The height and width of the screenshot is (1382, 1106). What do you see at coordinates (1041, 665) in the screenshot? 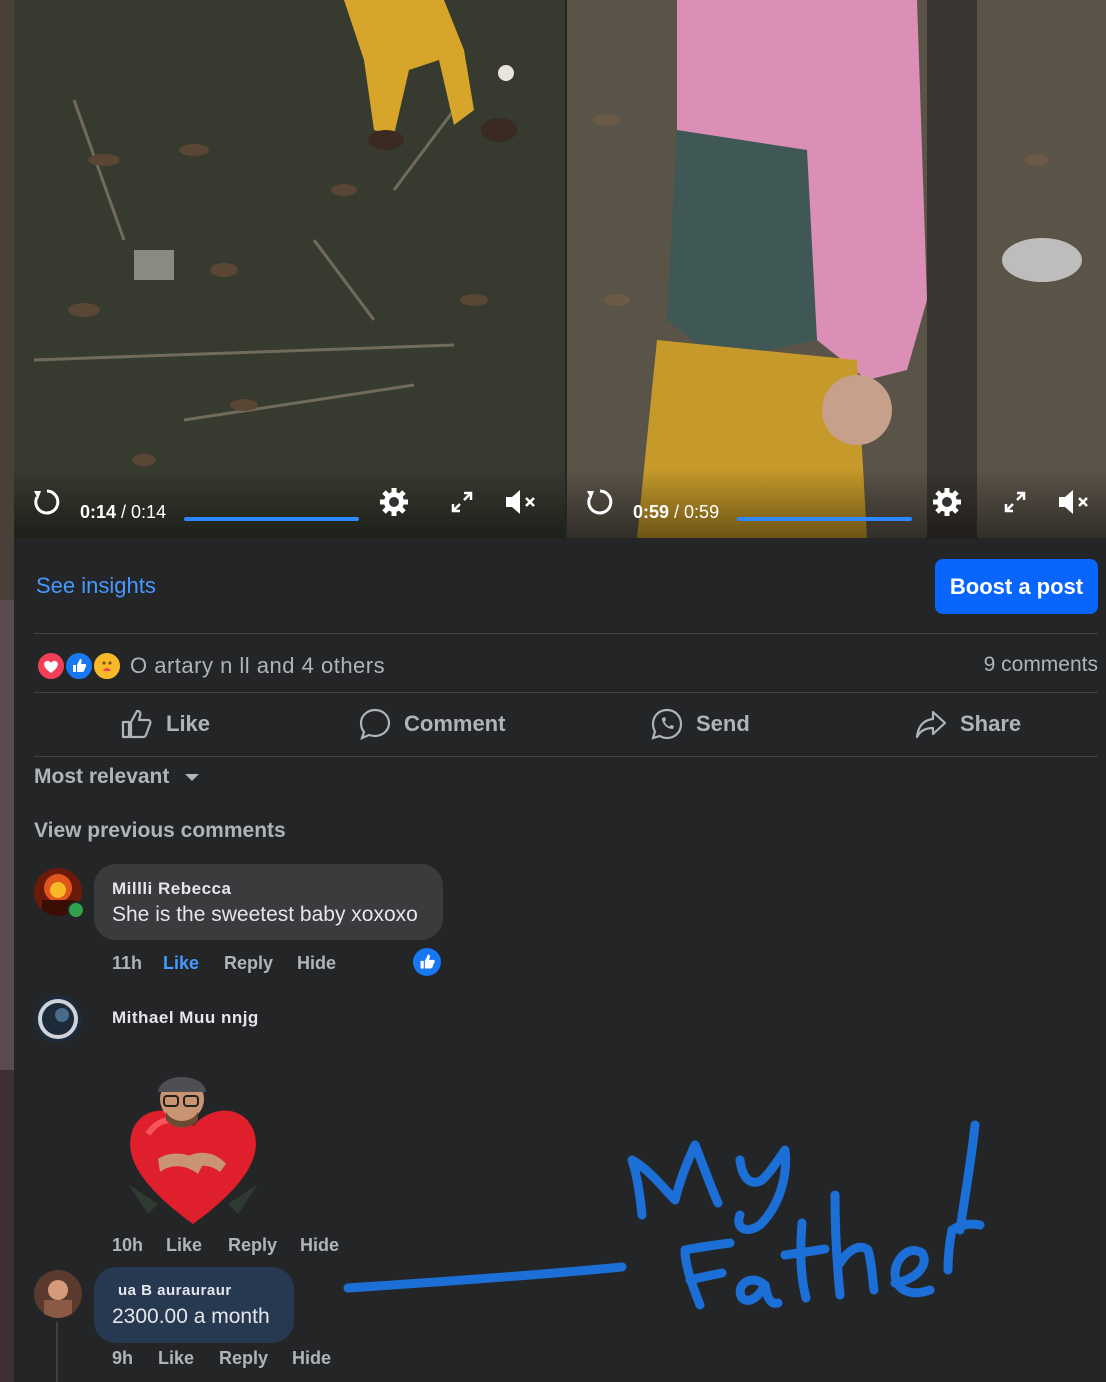
I see `comments-count: 9 comments` at bounding box center [1041, 665].